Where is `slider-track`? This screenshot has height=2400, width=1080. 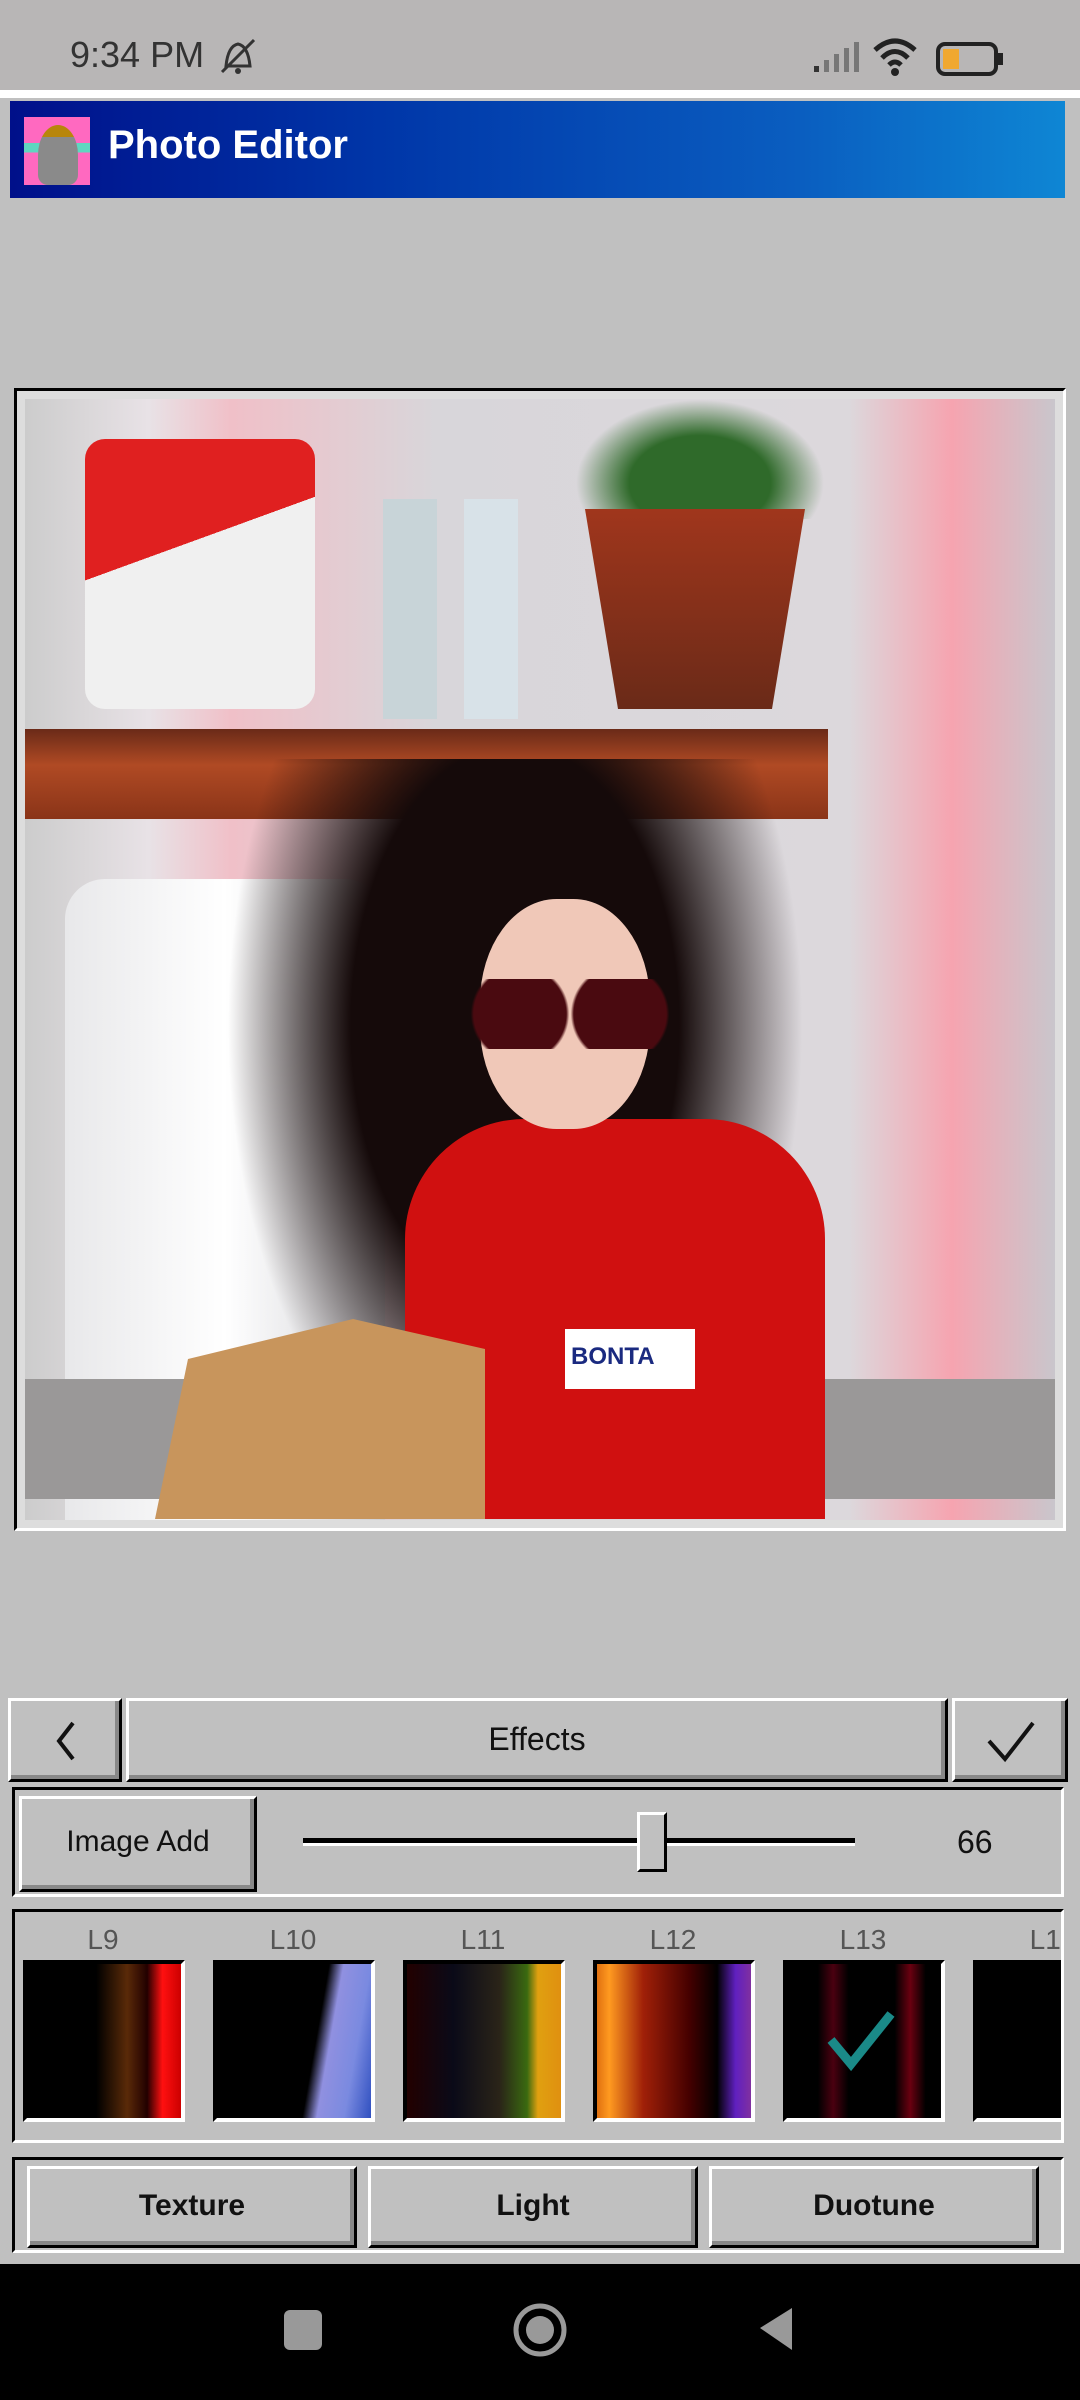 slider-track is located at coordinates (579, 1842).